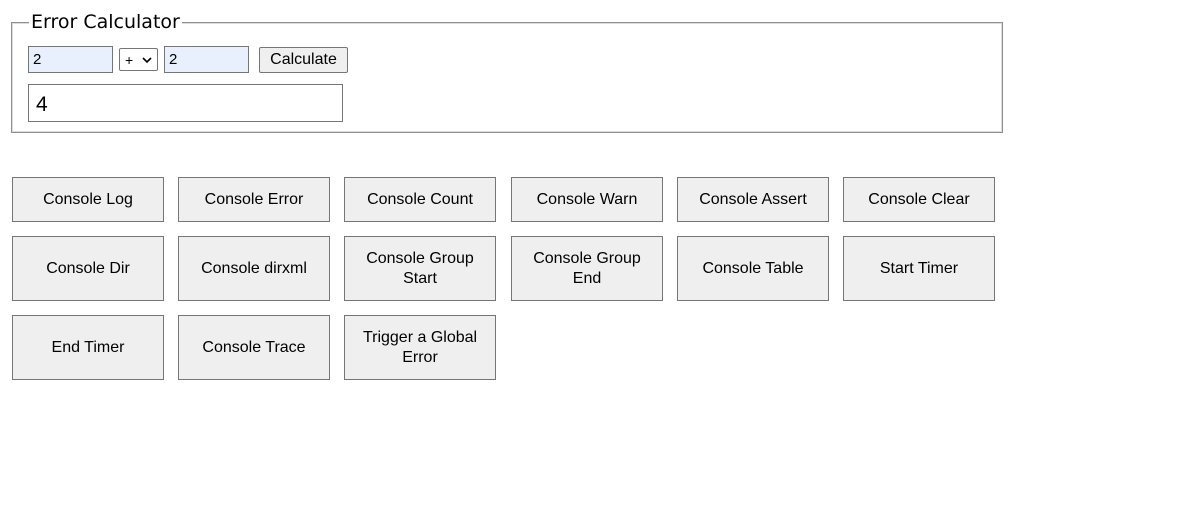 This screenshot has width=1179, height=510. I want to click on chevron-down-icon, so click(147, 60).